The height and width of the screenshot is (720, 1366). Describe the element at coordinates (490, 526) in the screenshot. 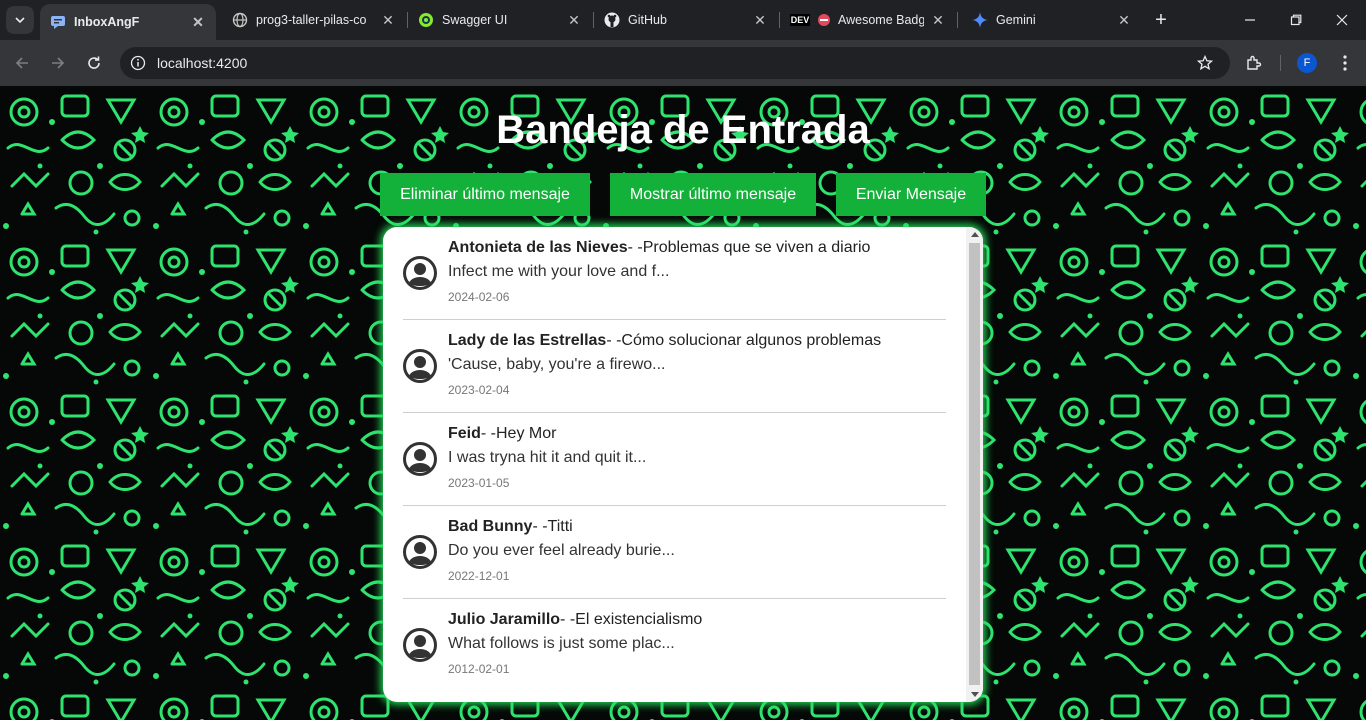

I see `sender-name: Bad Bunny` at that location.